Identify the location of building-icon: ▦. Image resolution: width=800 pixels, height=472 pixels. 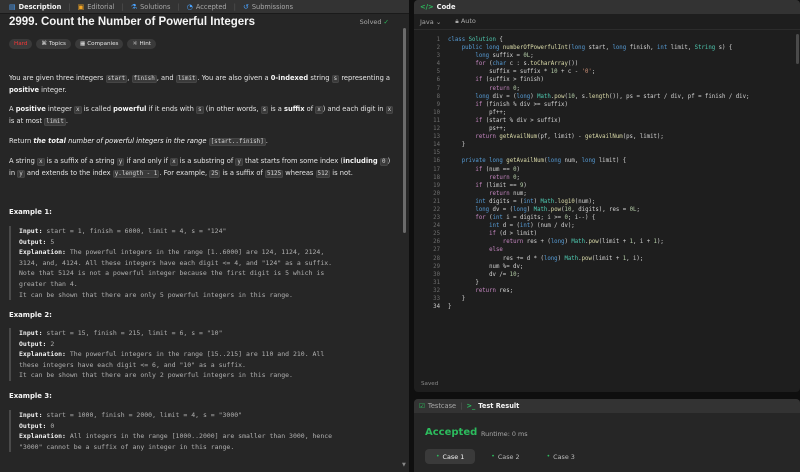
(82, 44).